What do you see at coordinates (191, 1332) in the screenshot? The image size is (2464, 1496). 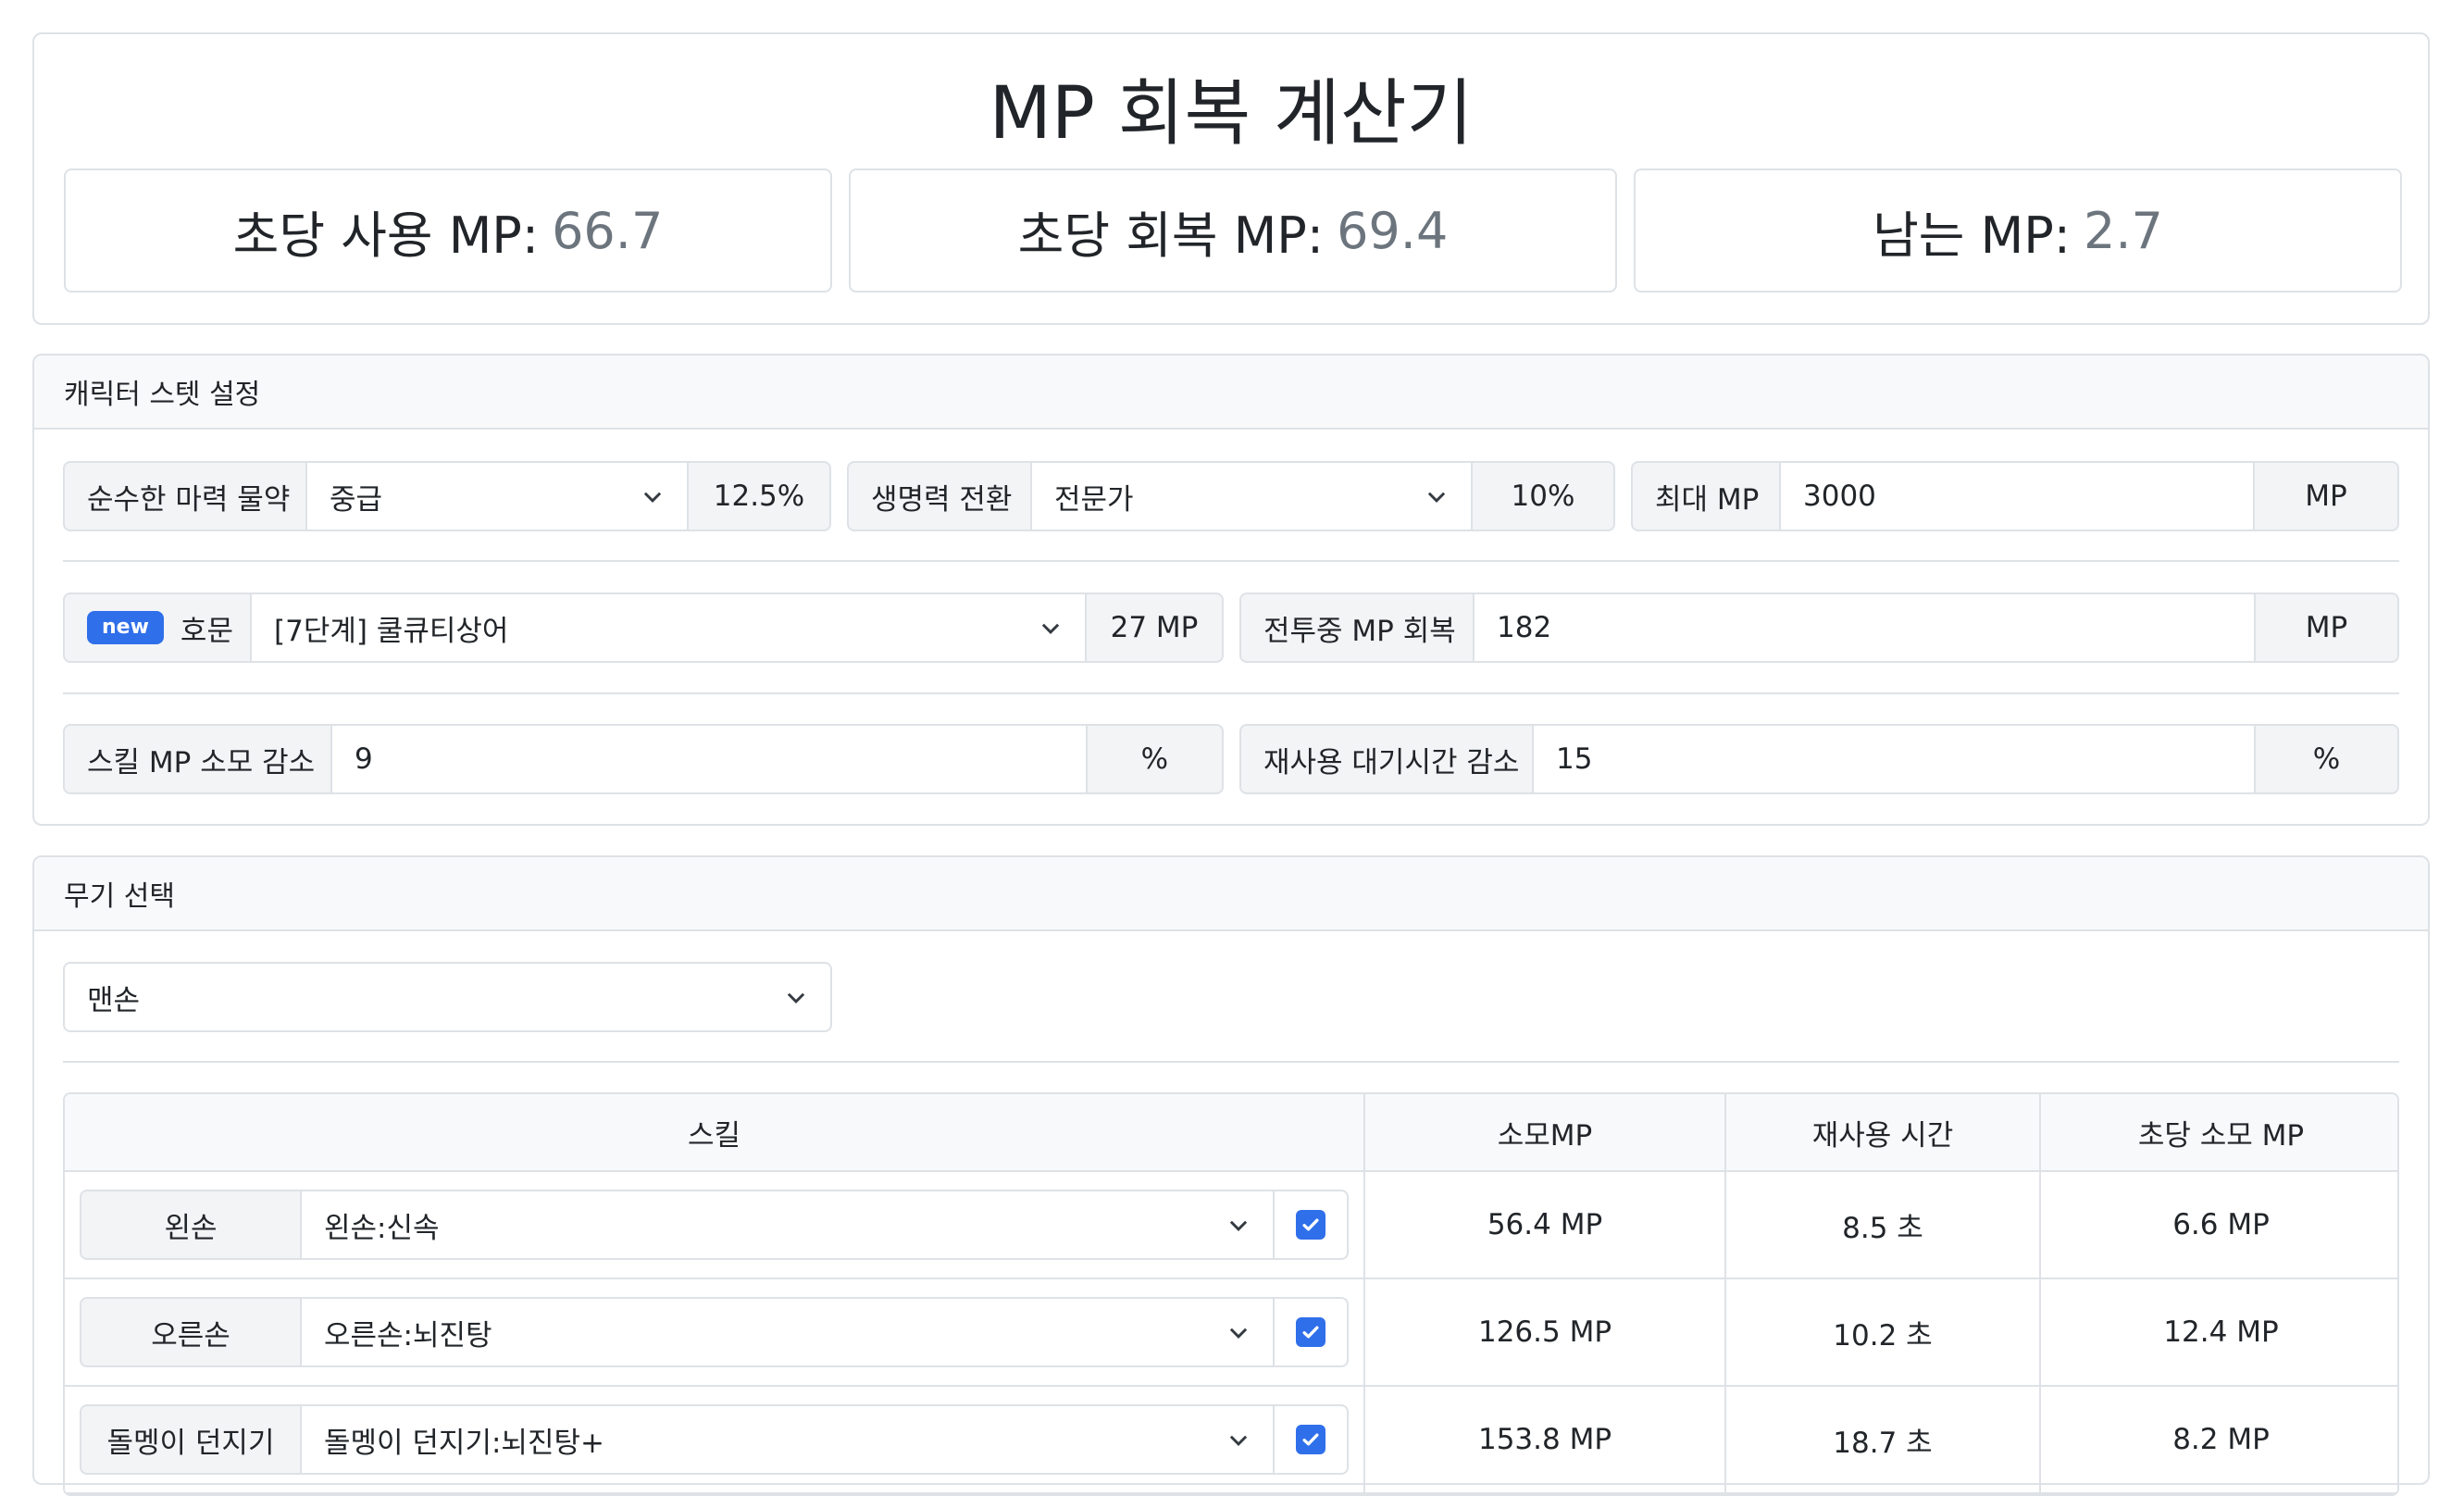 I see `skill-slot-label: 오른손` at bounding box center [191, 1332].